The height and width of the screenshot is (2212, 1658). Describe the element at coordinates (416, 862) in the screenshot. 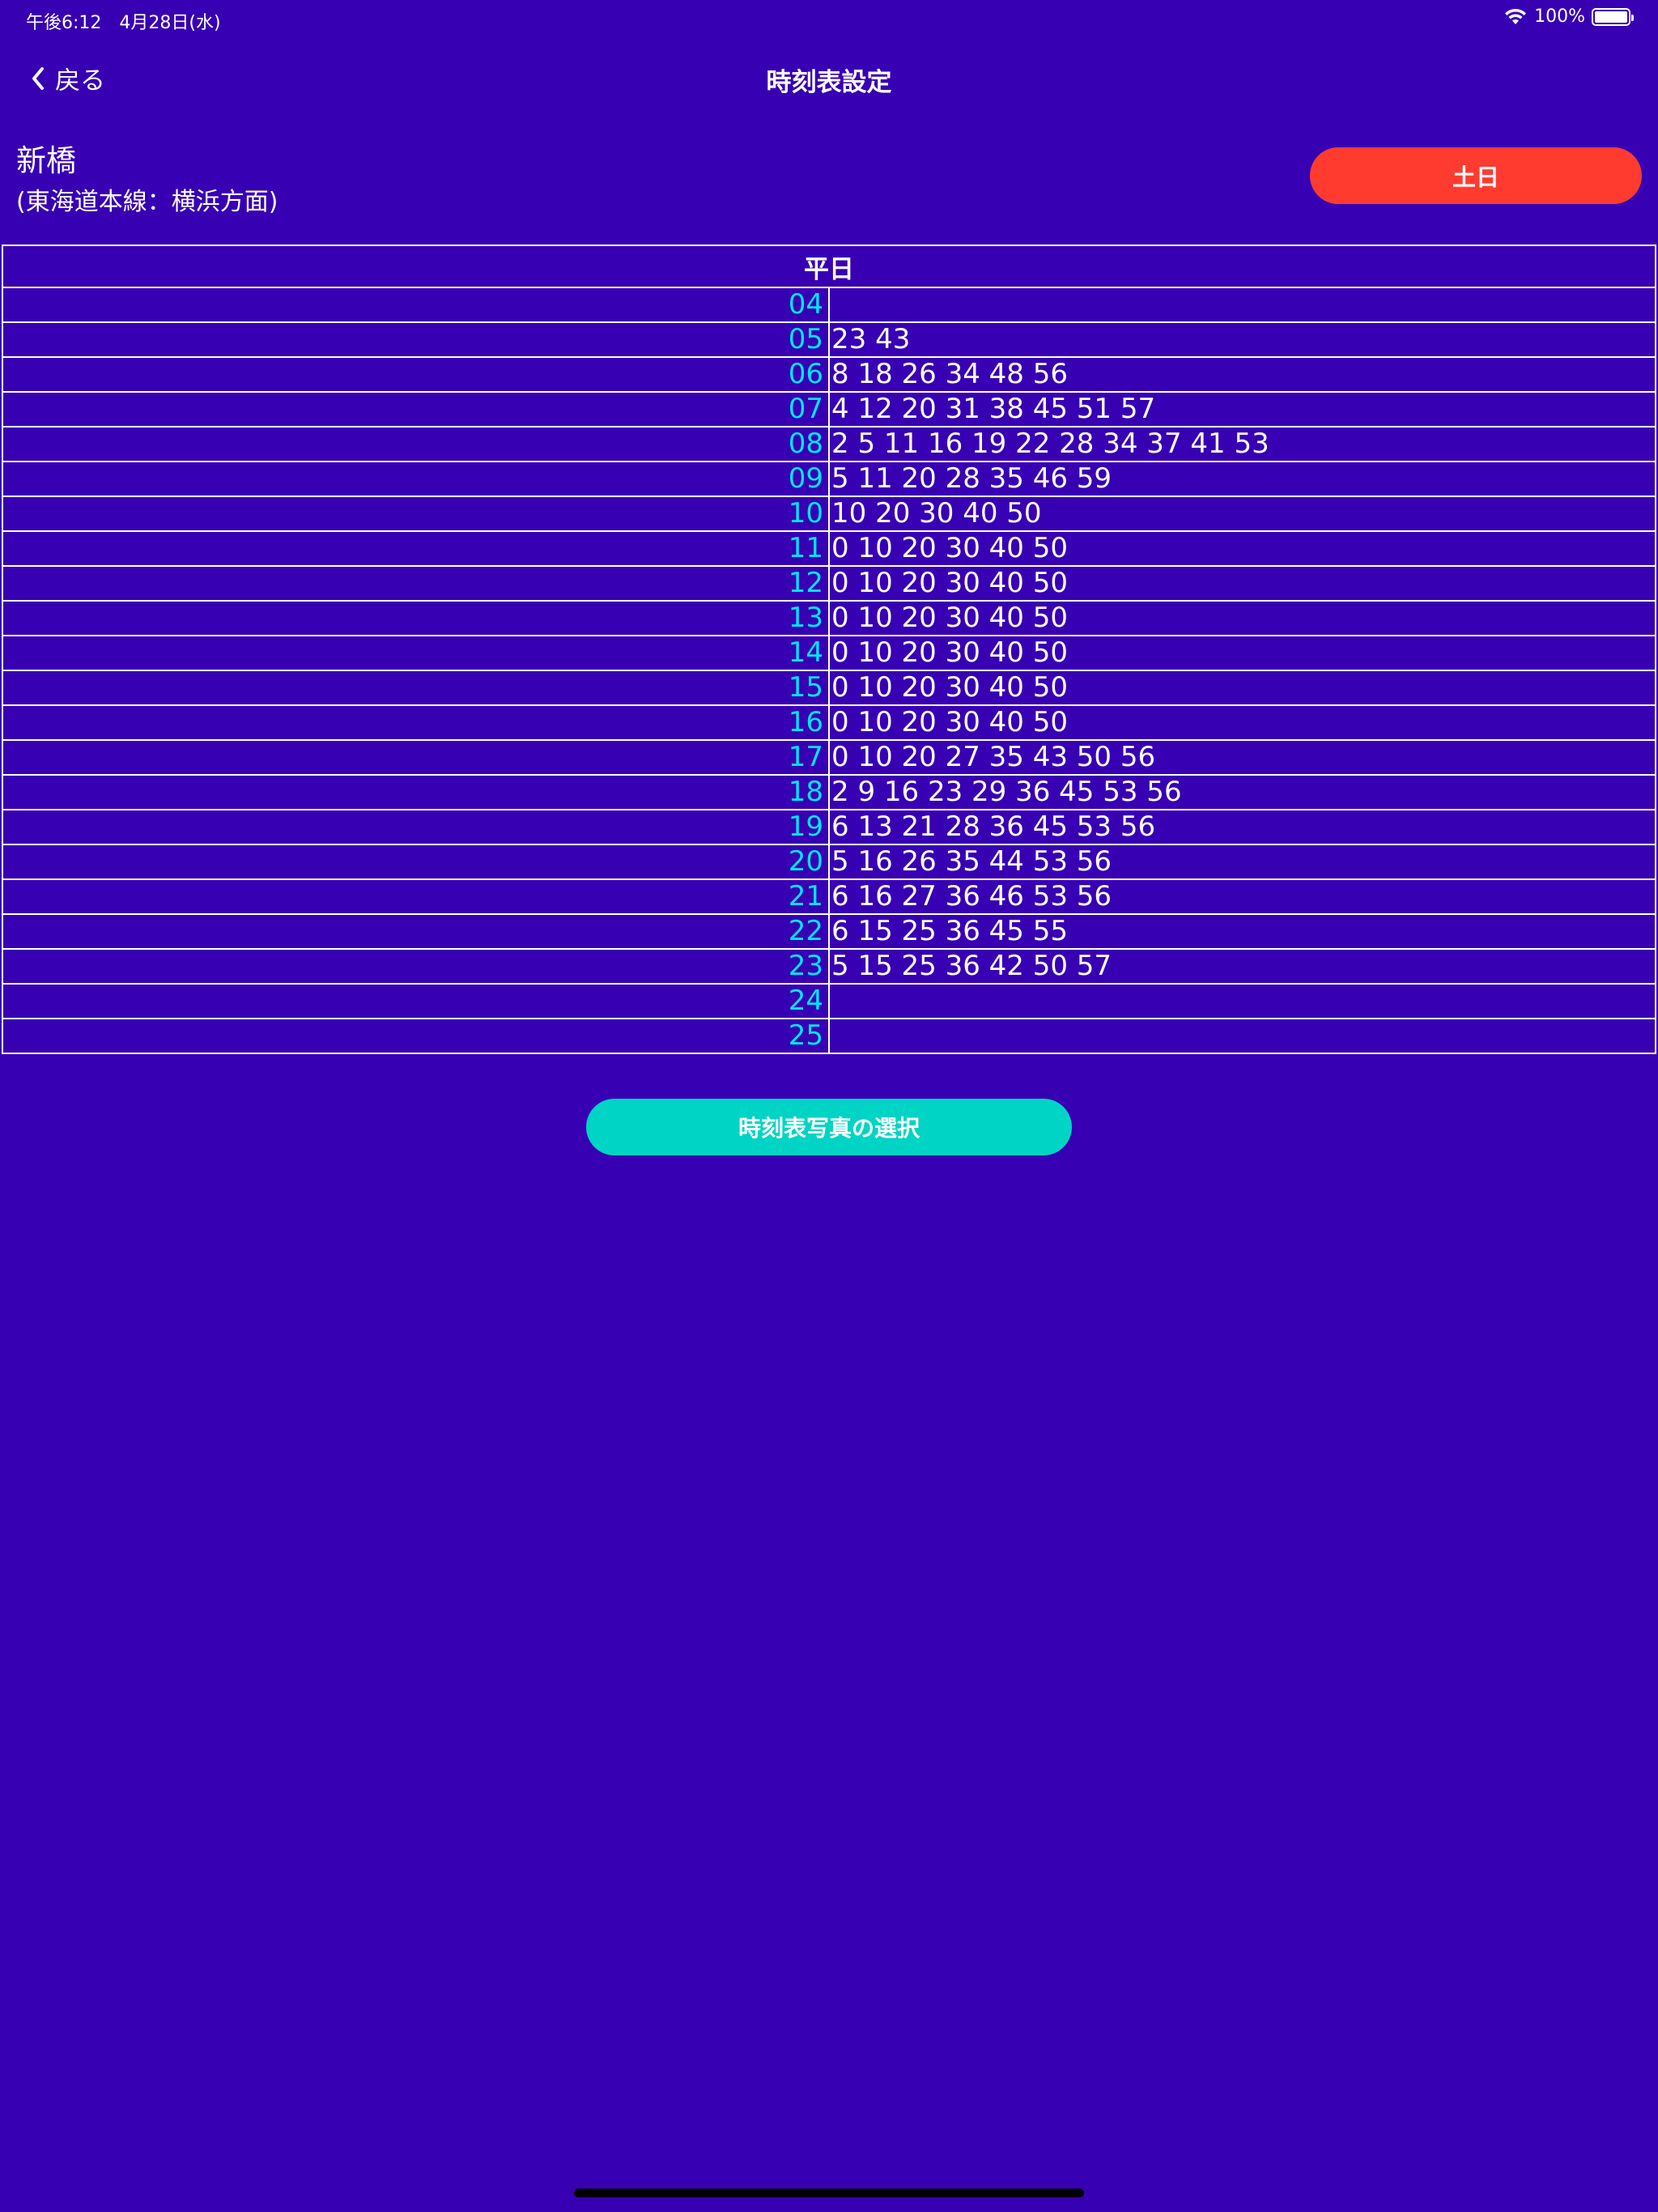

I see `hour-cell: 20` at that location.